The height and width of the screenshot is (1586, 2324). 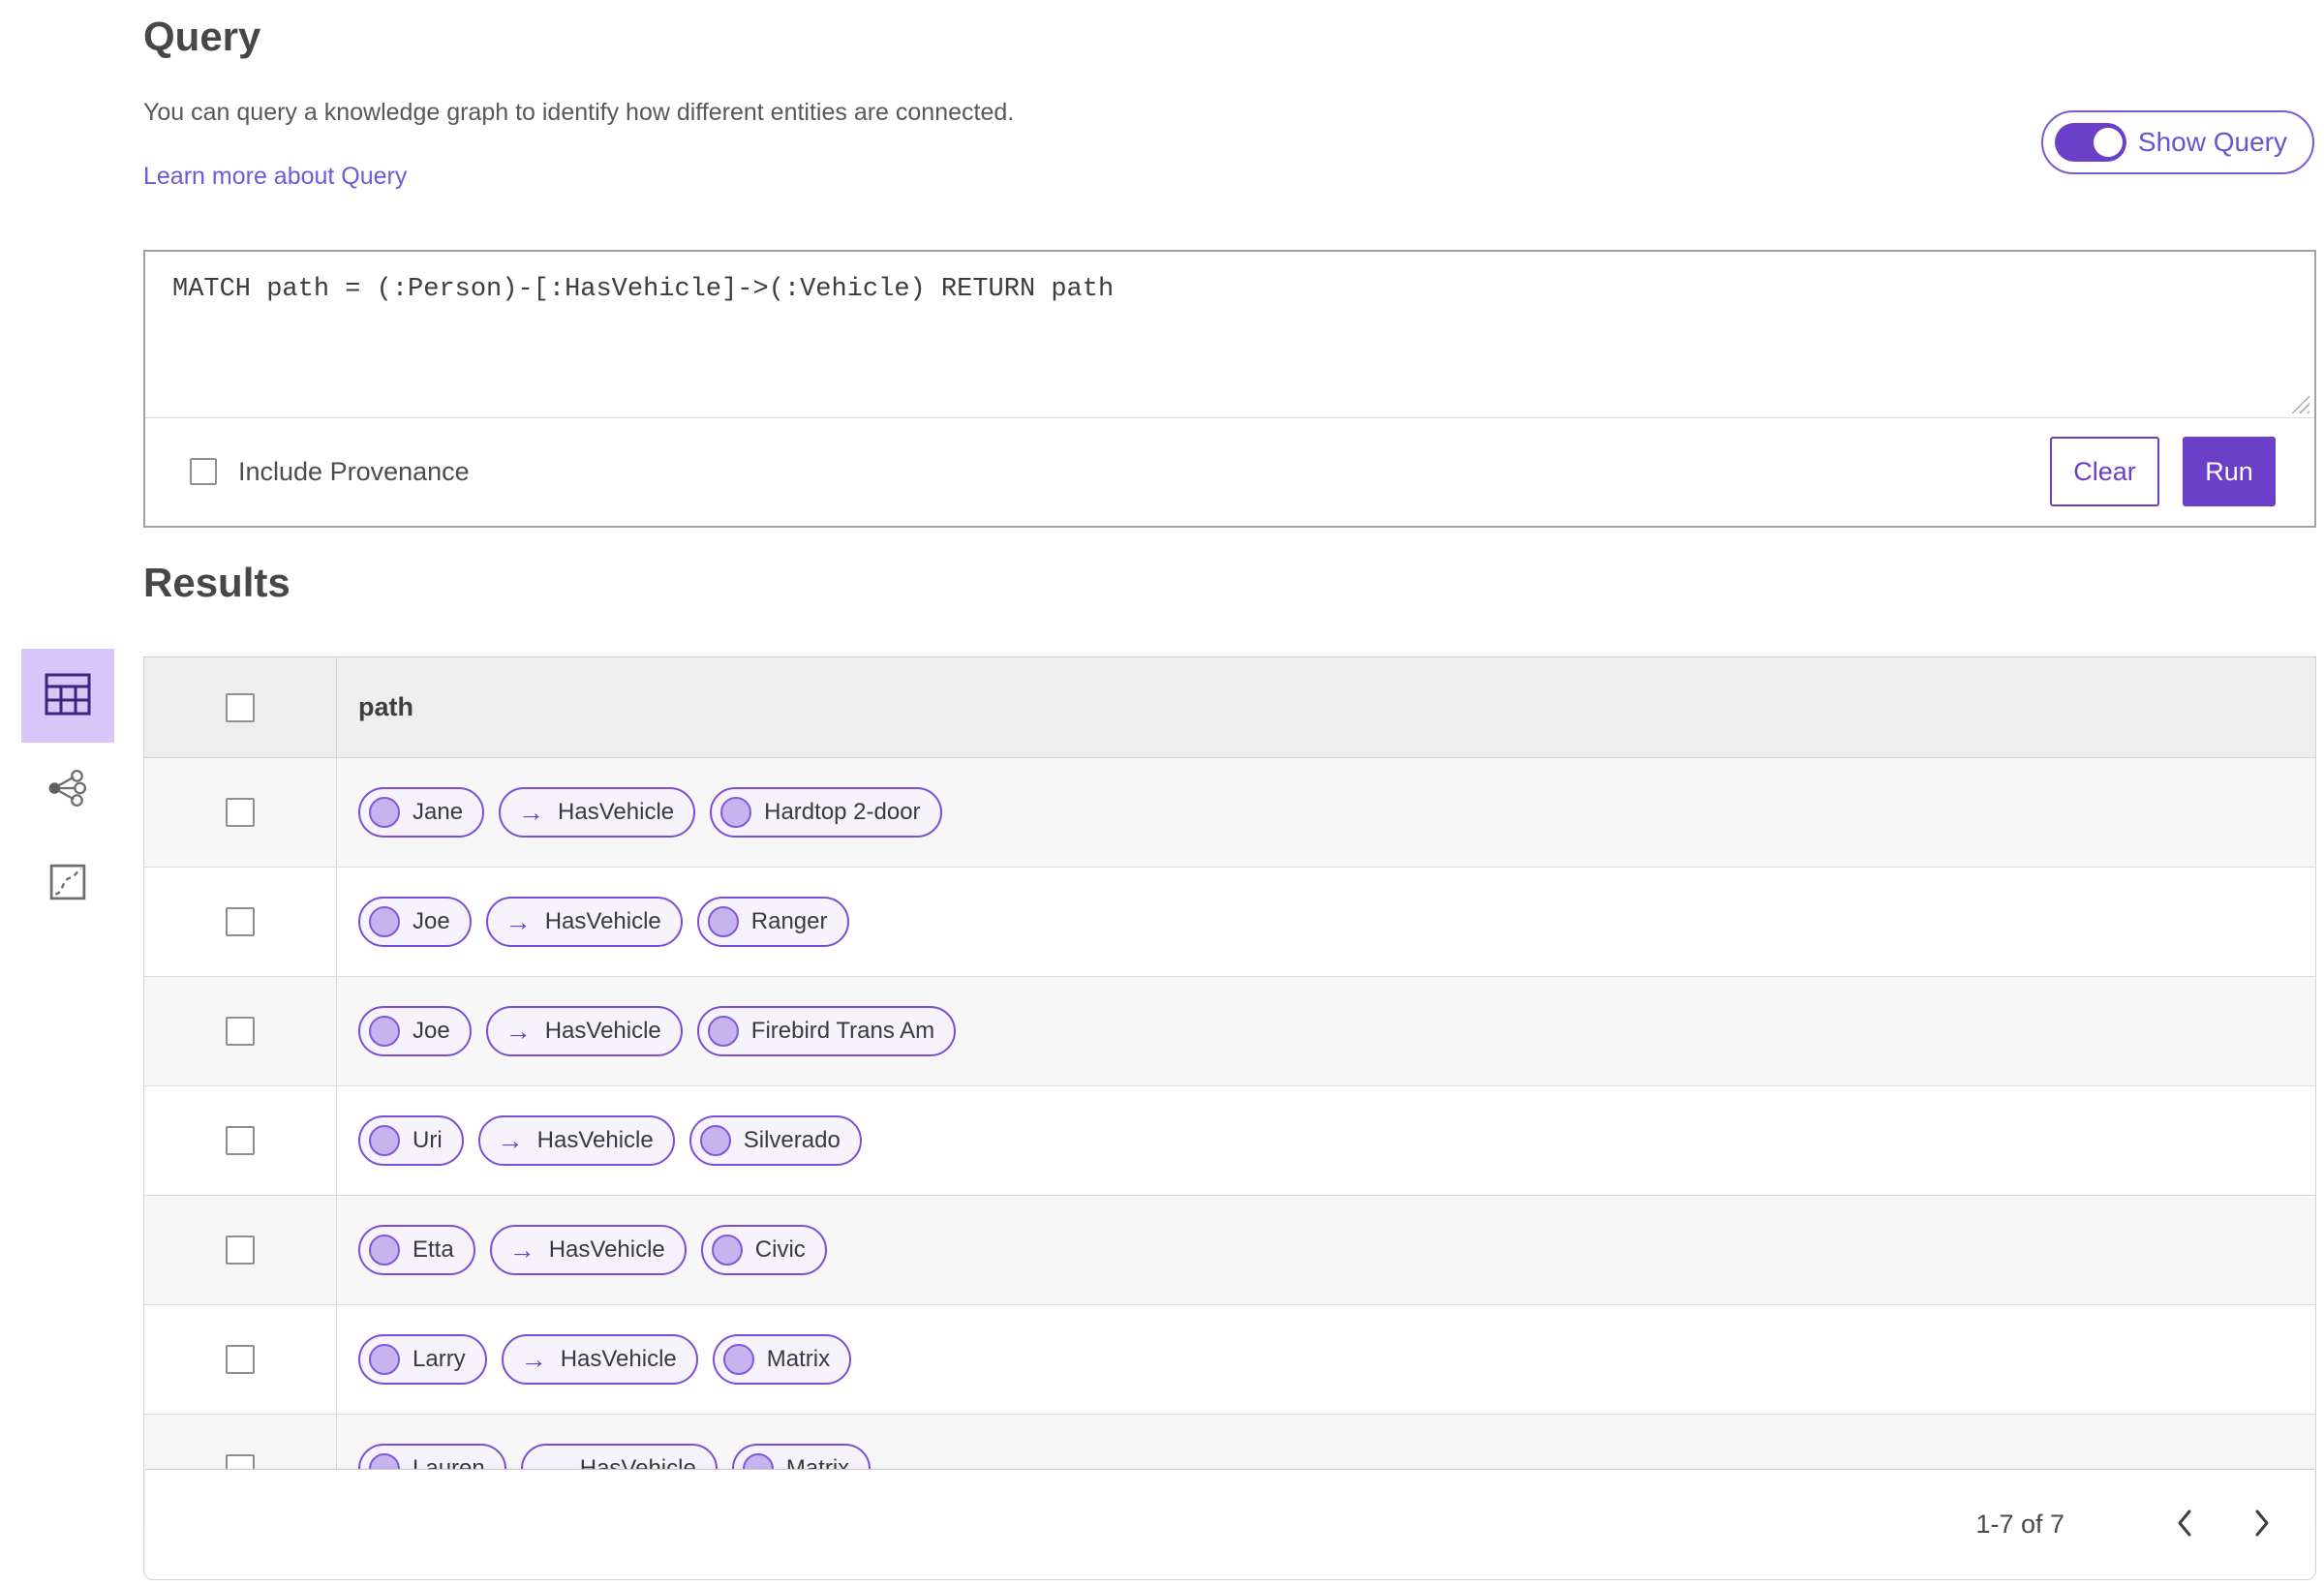 I want to click on link-chart-view-icon, so click(x=67, y=789).